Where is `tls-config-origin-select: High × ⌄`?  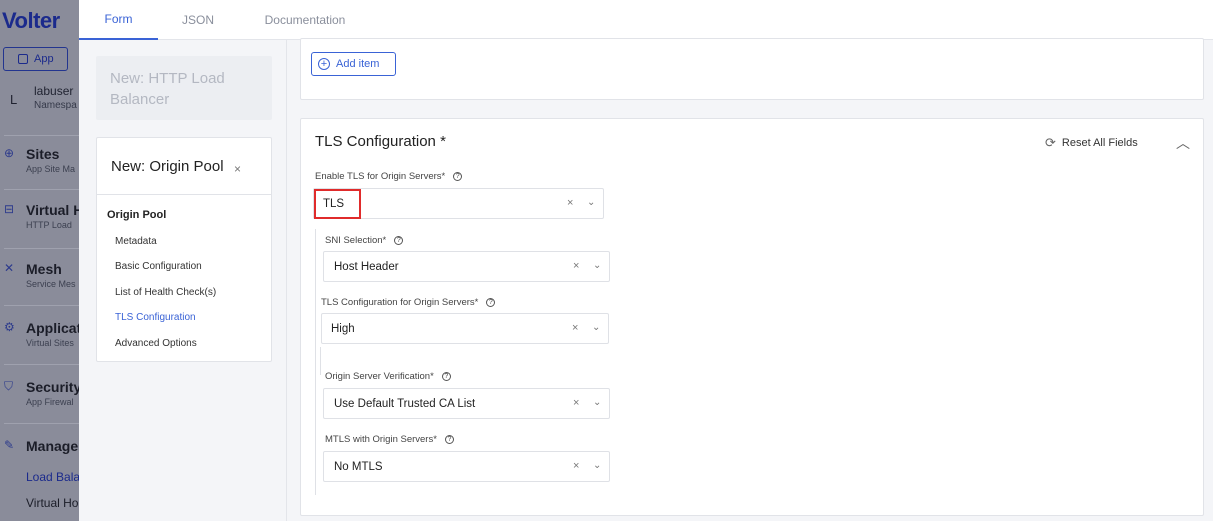
tls-config-origin-select: High × ⌄ is located at coordinates (465, 328).